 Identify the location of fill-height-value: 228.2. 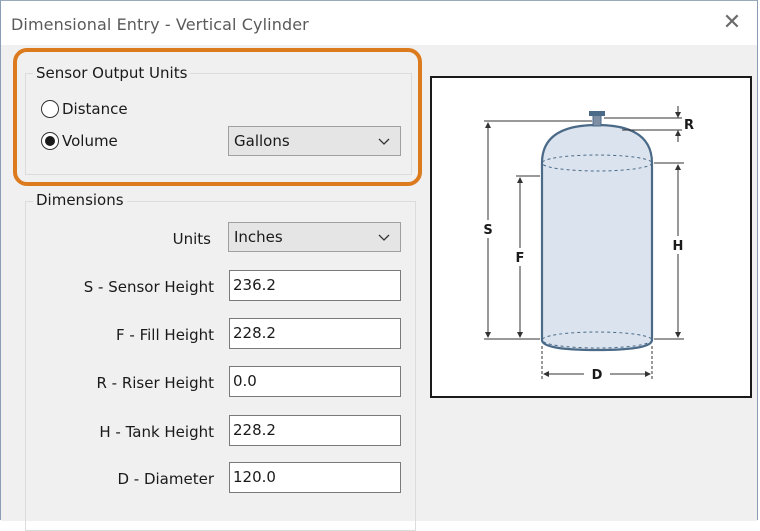
(254, 333).